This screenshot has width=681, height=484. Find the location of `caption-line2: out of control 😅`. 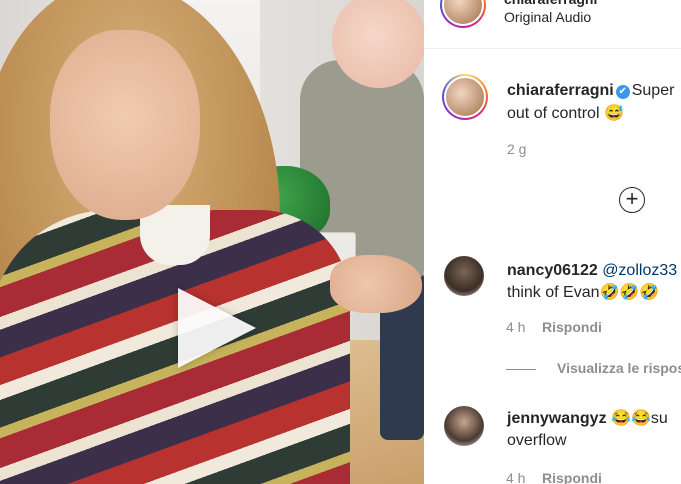

caption-line2: out of control 😅 is located at coordinates (565, 113).